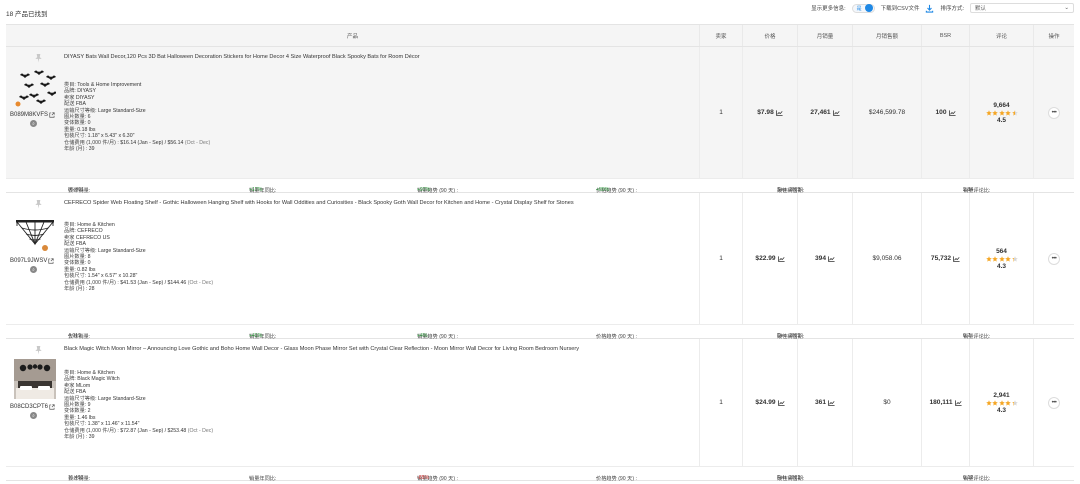 The image size is (1080, 484). Describe the element at coordinates (153, 430) in the screenshot. I see `storage-fee-value: $72.87 (Jan - Sep) / $253.48` at that location.